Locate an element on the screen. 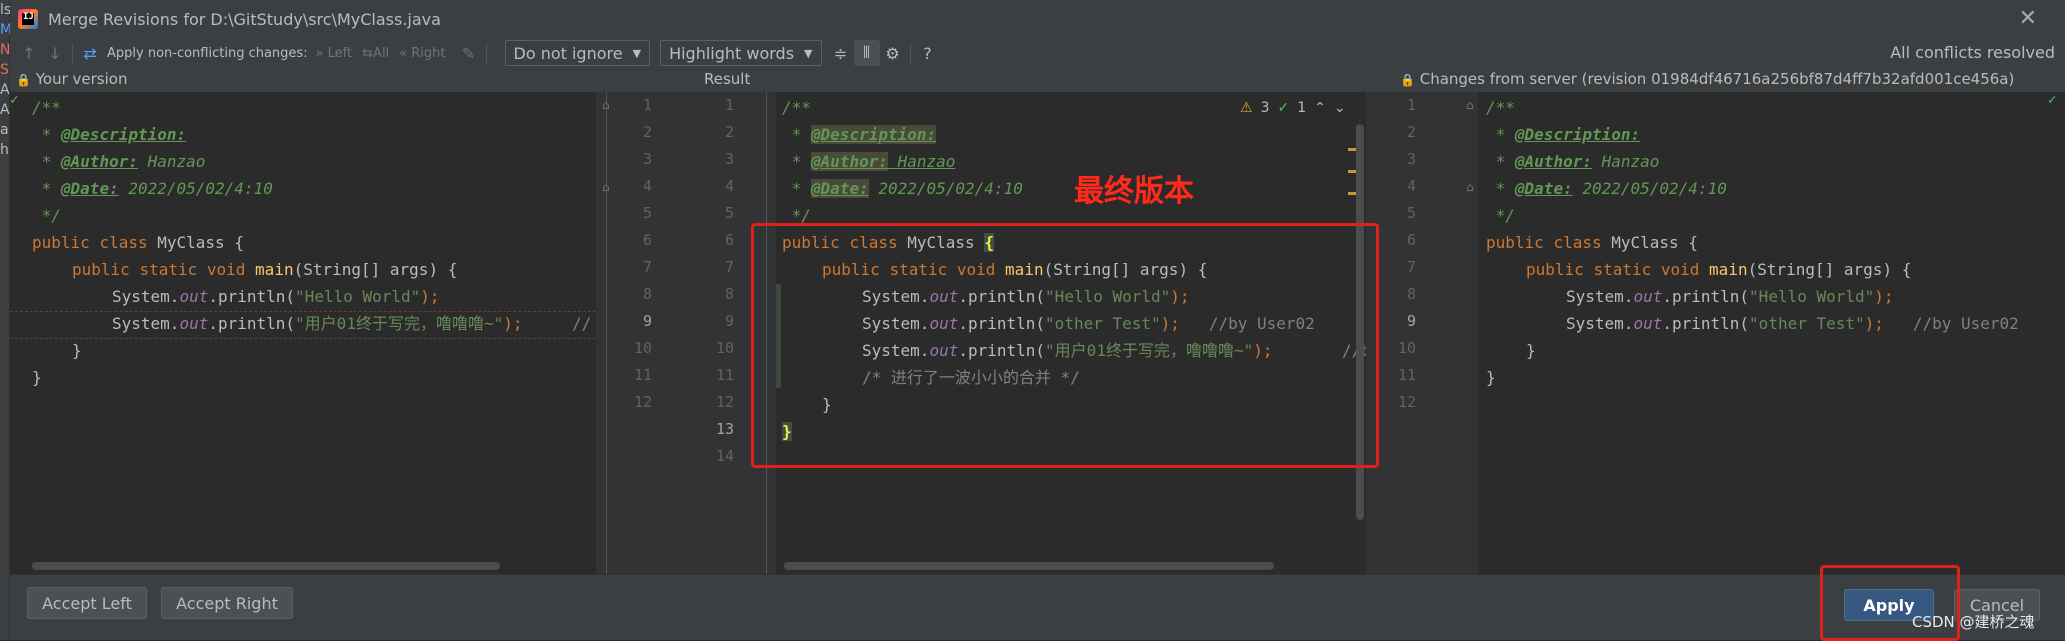 This screenshot has height=641, width=2065. field: out is located at coordinates (1648, 323).